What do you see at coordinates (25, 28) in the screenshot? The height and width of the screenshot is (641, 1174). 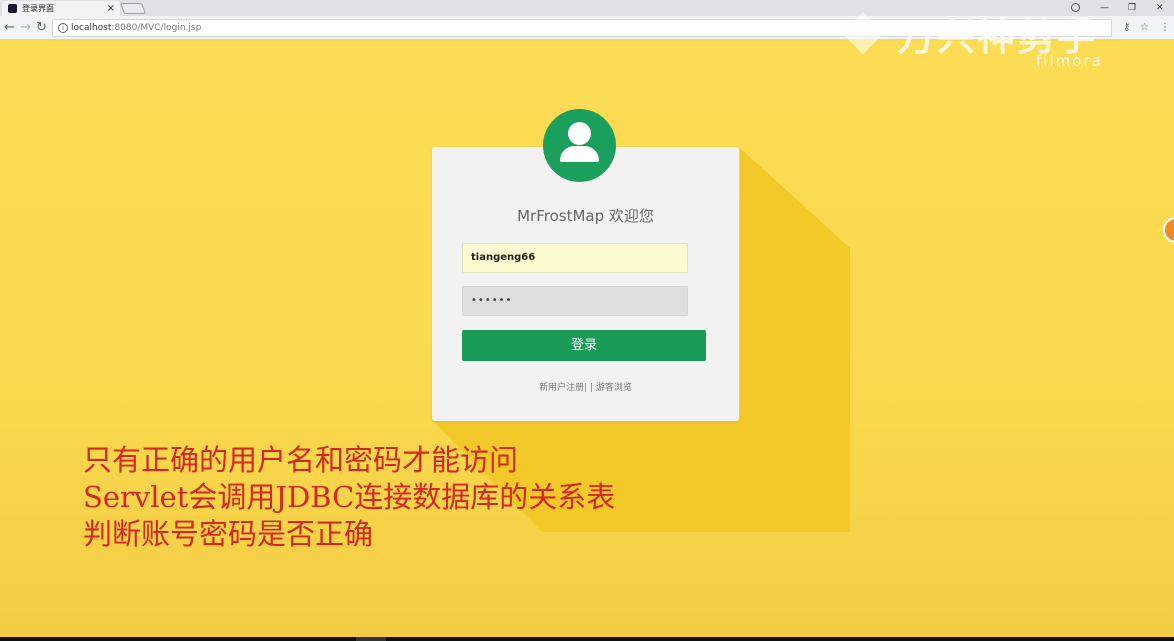 I see `forward-icon: →` at bounding box center [25, 28].